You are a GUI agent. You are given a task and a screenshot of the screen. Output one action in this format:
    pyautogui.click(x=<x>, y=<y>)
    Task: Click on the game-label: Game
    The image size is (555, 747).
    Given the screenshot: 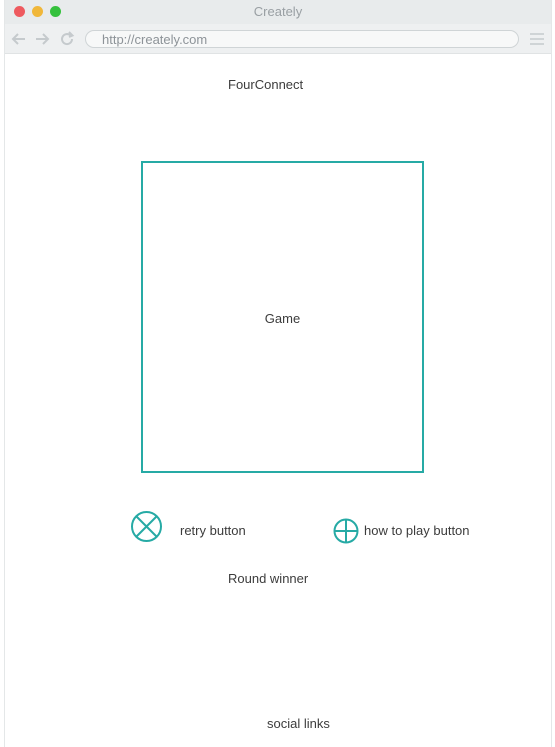 What is the action you would take?
    pyautogui.click(x=282, y=318)
    